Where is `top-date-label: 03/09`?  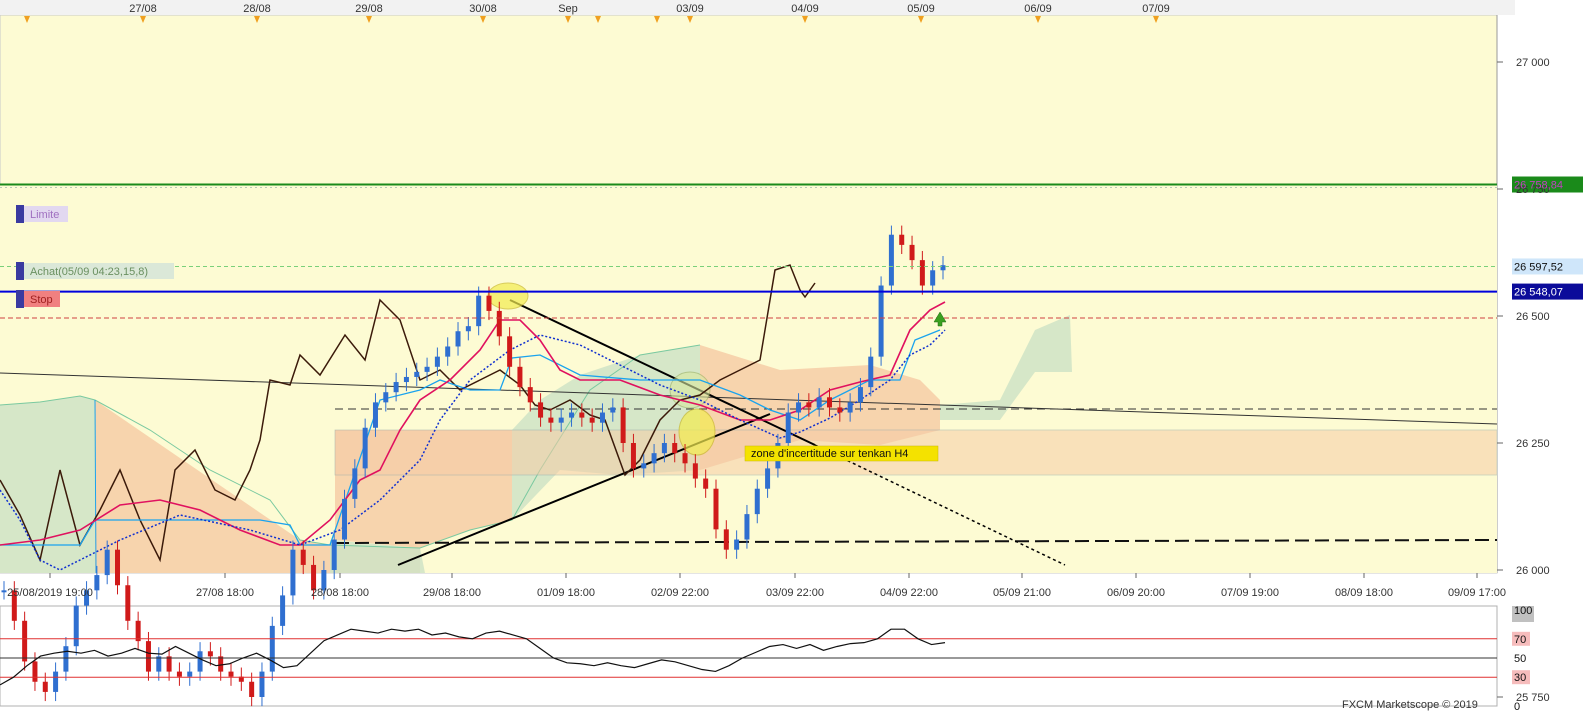 top-date-label: 03/09 is located at coordinates (690, 9).